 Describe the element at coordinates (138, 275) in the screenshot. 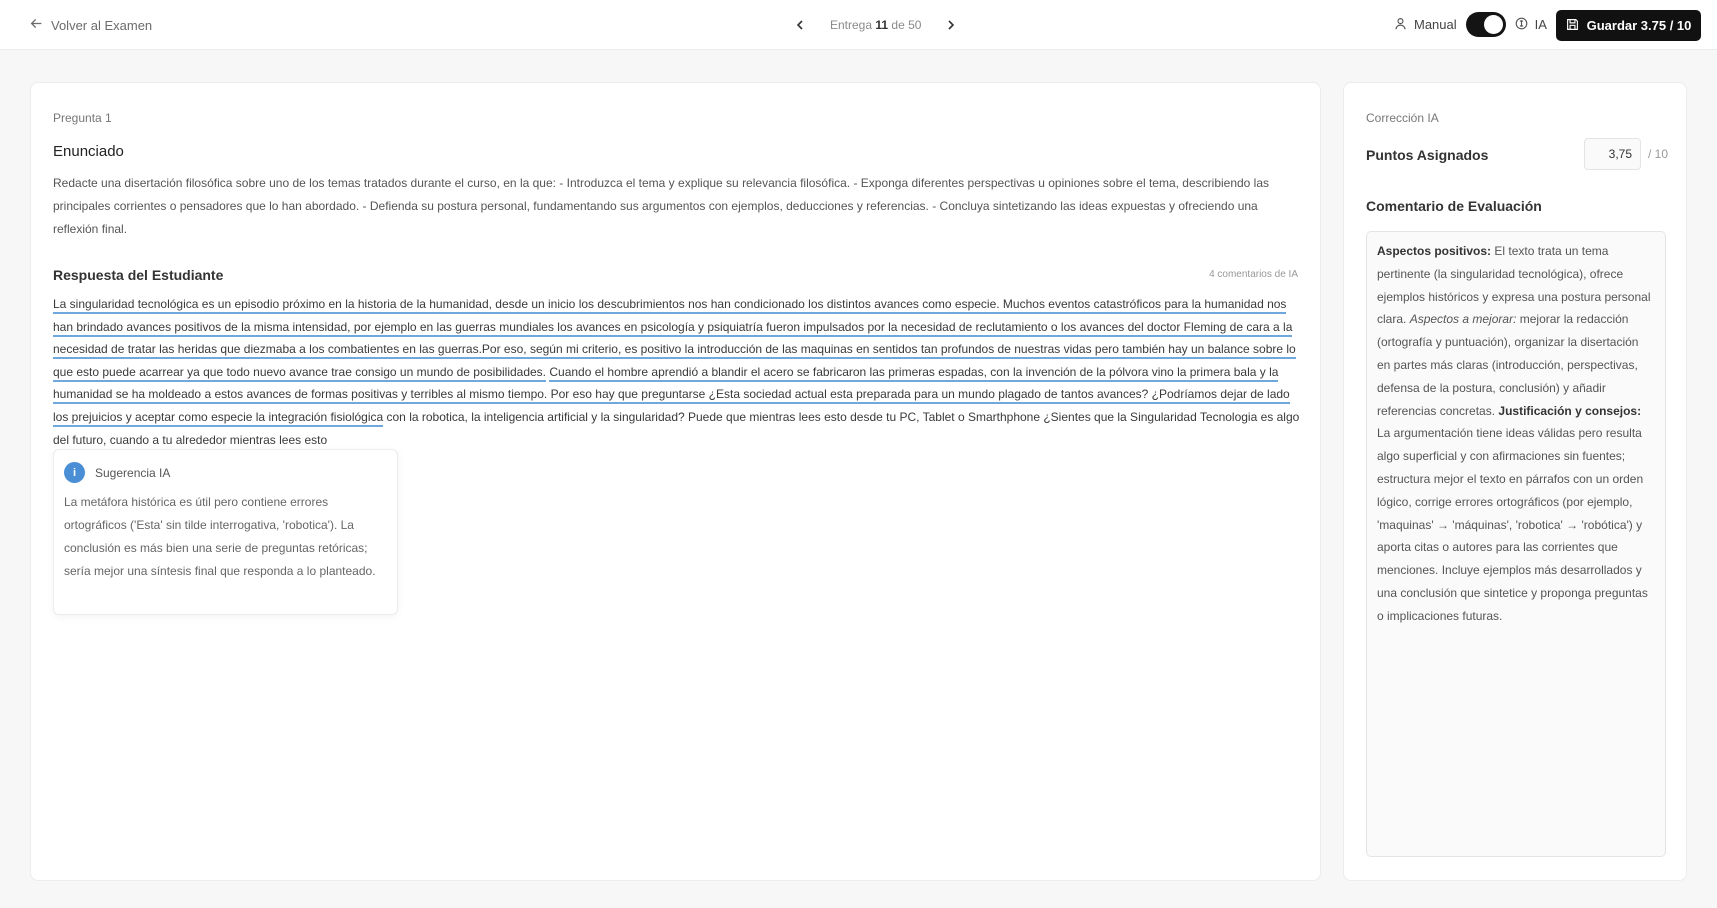

I see `student-answer-heading: Respuesta del Estudiante` at that location.